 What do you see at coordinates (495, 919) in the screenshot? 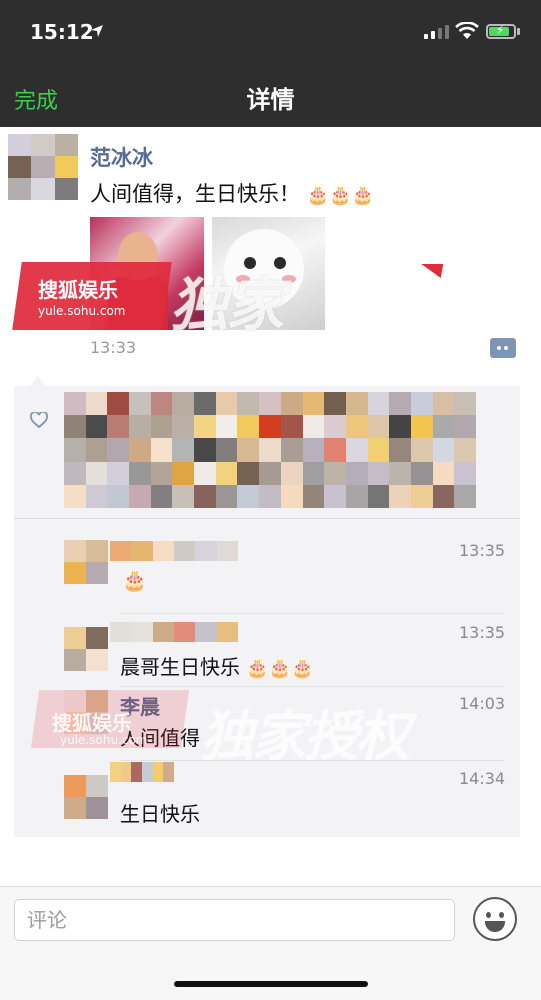
I see `emoji-icon` at bounding box center [495, 919].